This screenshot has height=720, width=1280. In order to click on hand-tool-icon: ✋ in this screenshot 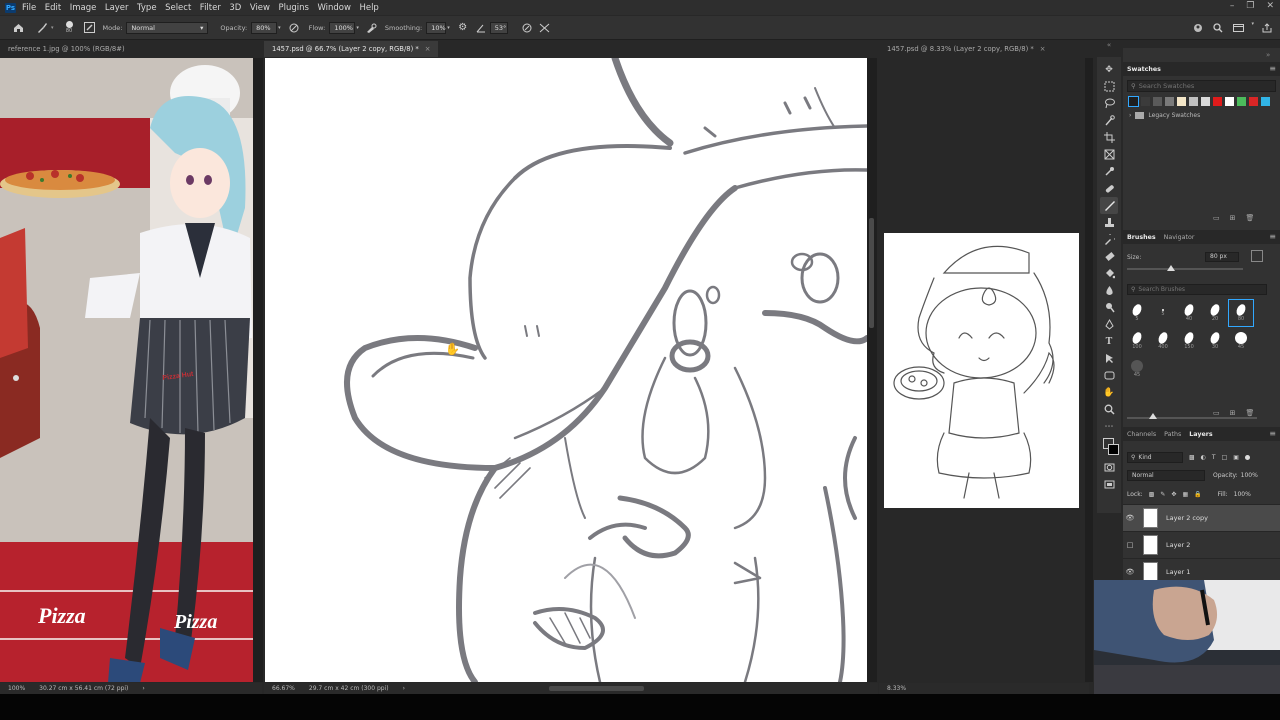, I will do `click(1109, 392)`.